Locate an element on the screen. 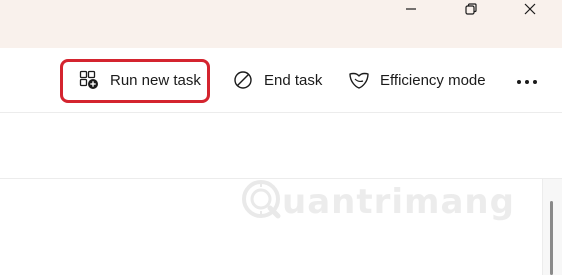 Image resolution: width=562 pixels, height=275 pixels. run-new-task-label: Run new task is located at coordinates (155, 80).